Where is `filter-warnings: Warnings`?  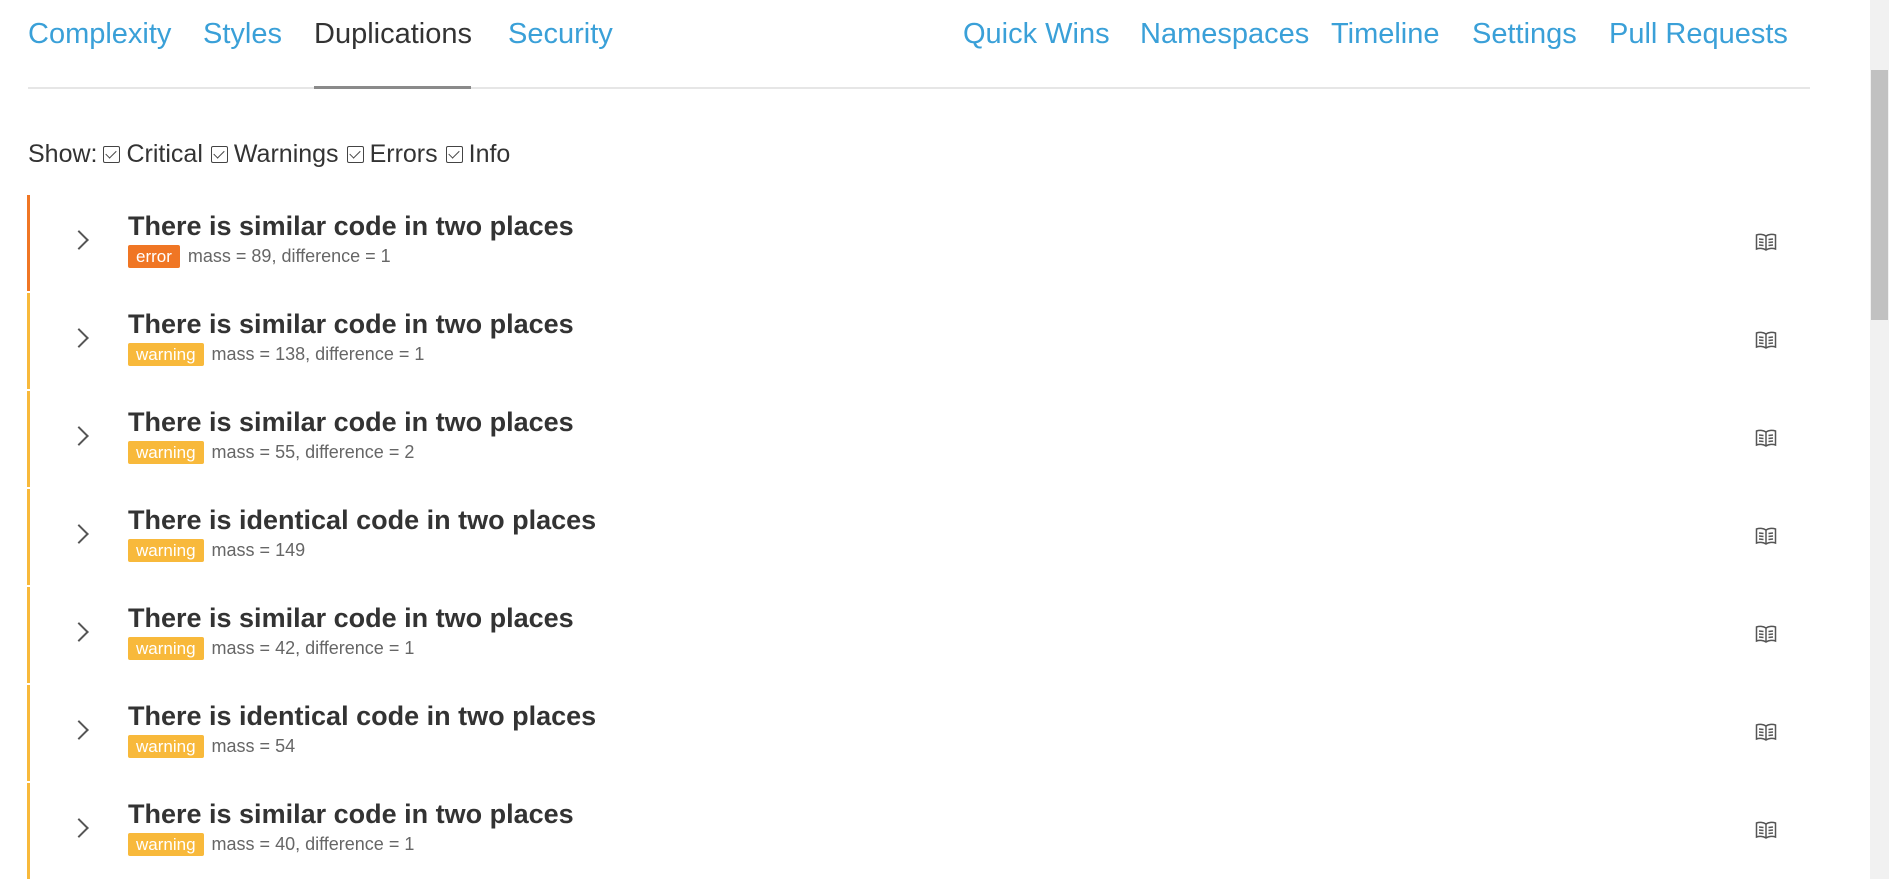 filter-warnings: Warnings is located at coordinates (274, 154).